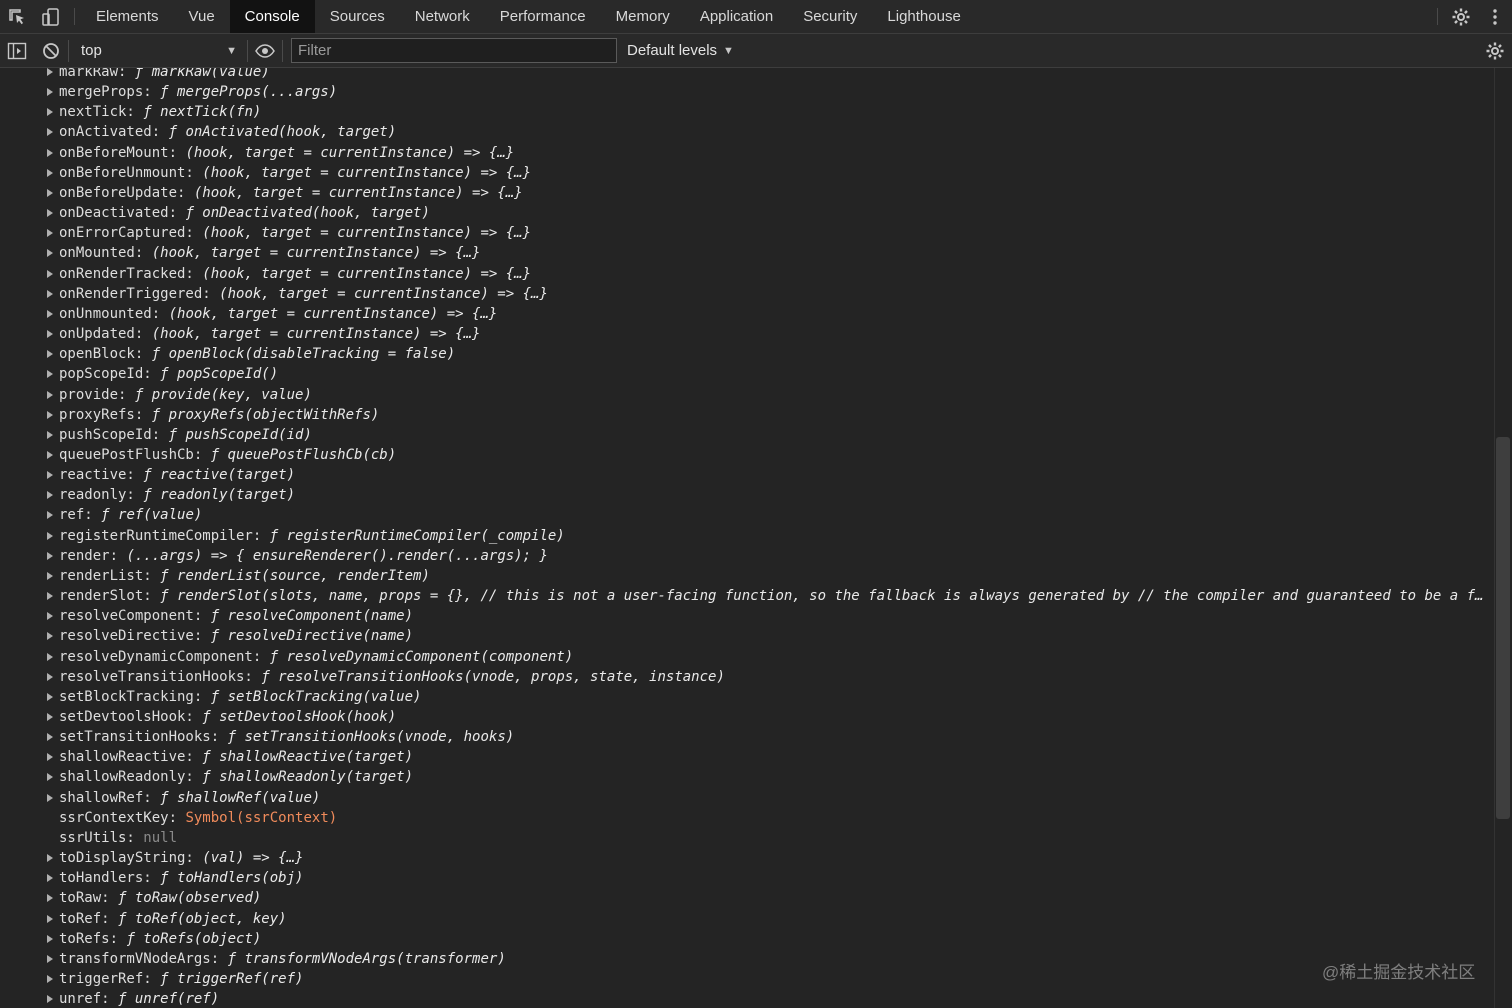  What do you see at coordinates (1495, 16) in the screenshot?
I see `kebab-menu-icon` at bounding box center [1495, 16].